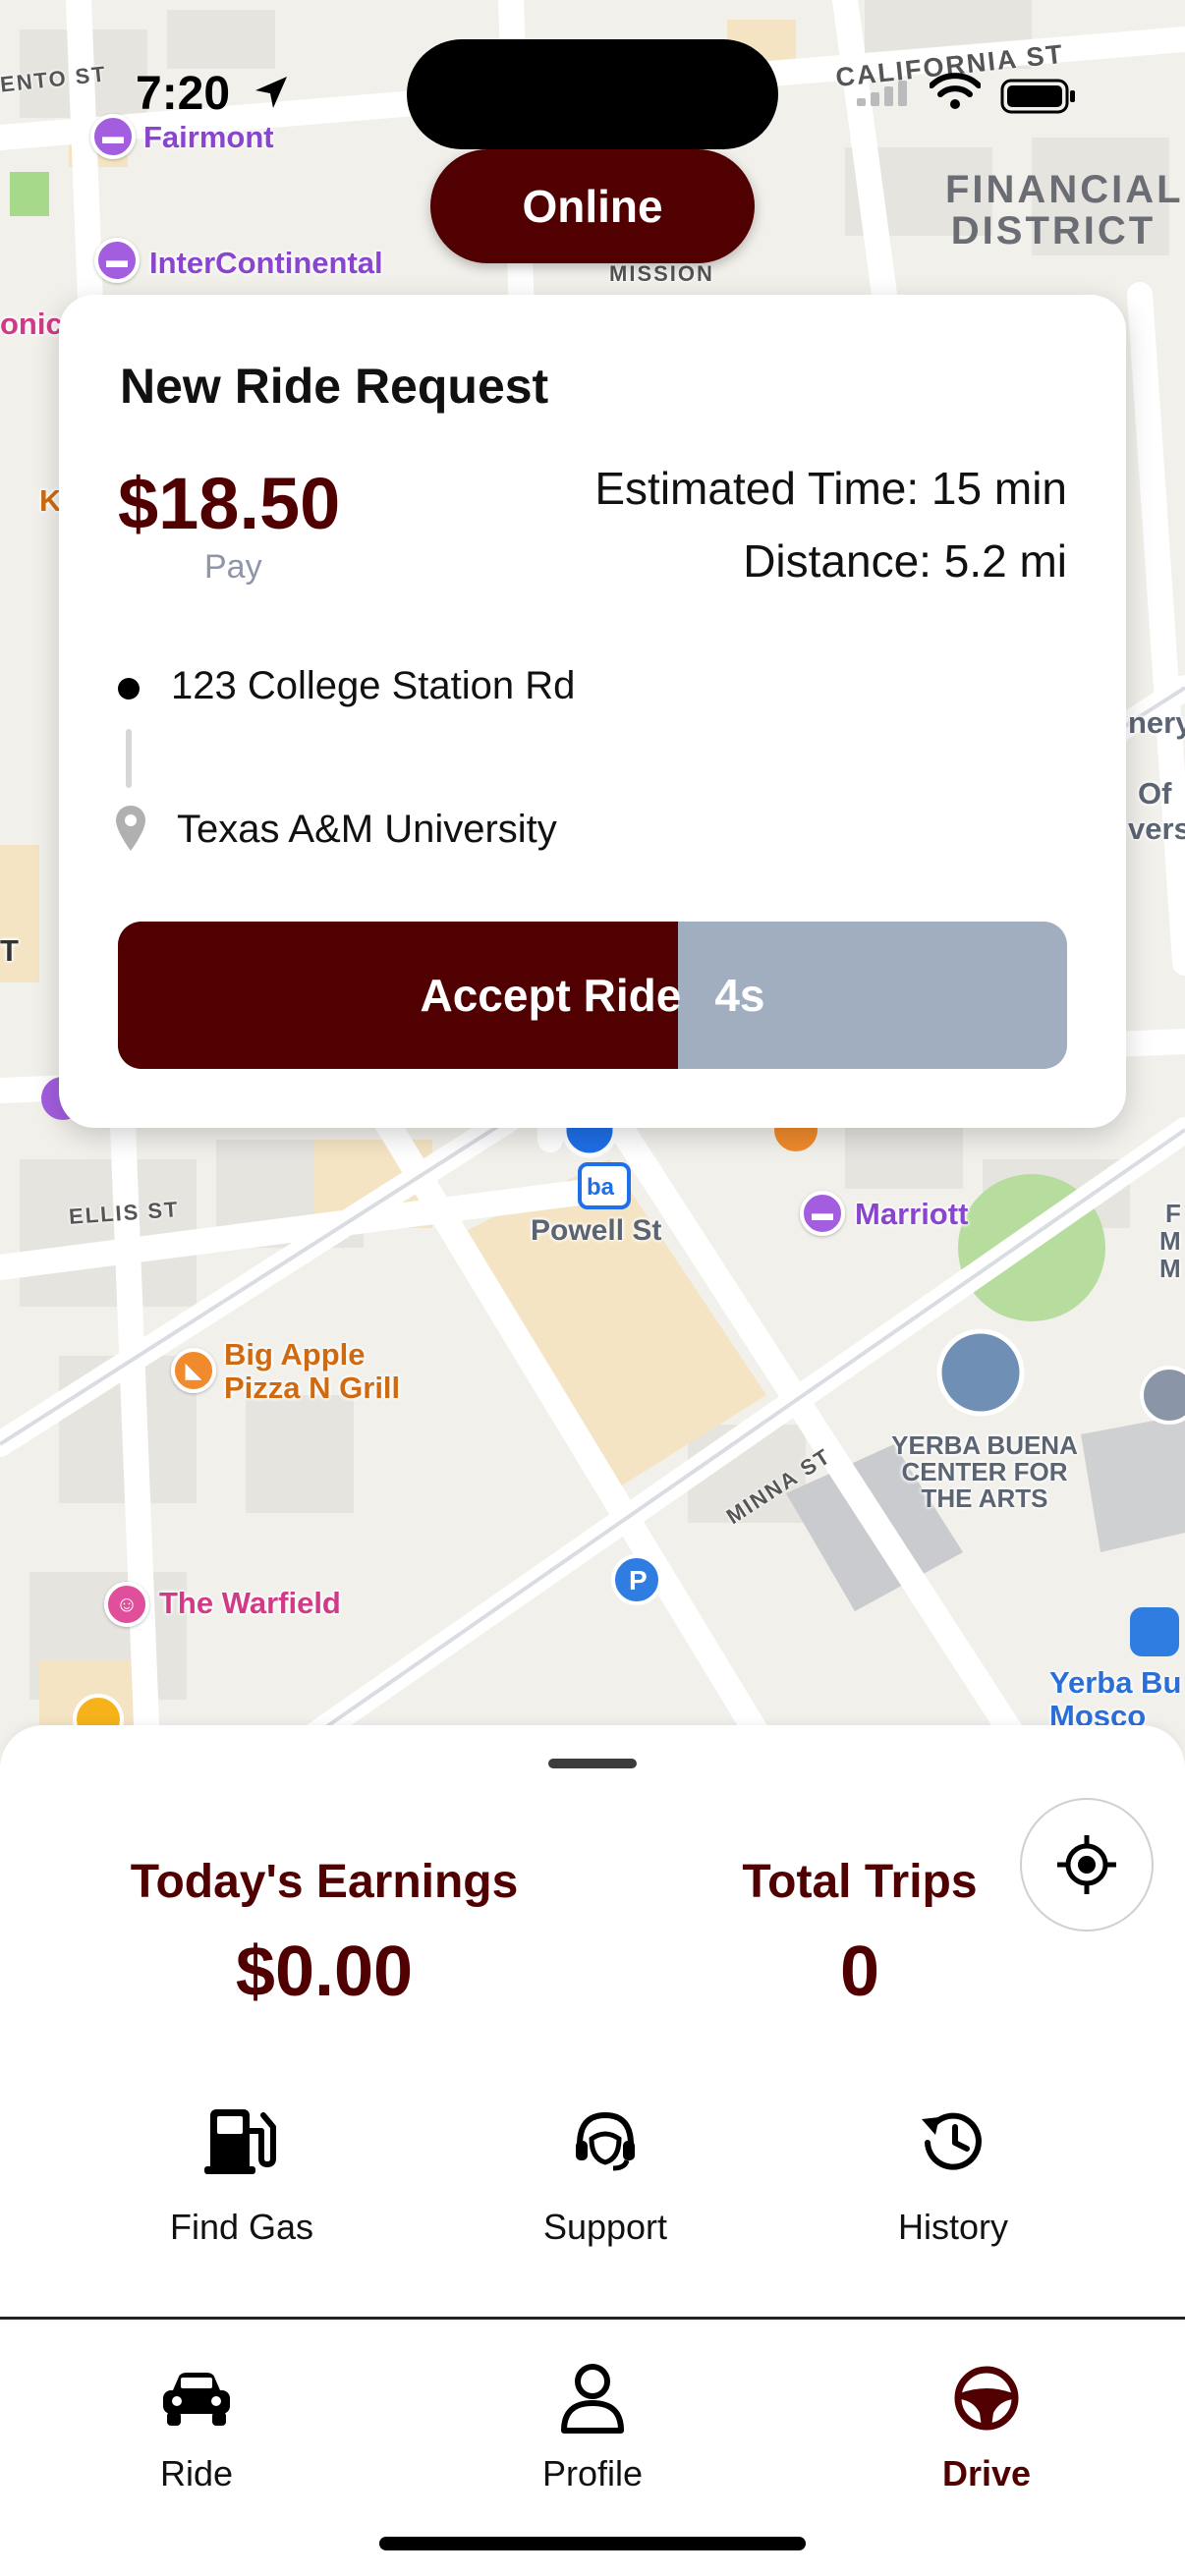 The width and height of the screenshot is (1185, 2576). Describe the element at coordinates (860, 1971) in the screenshot. I see `trips-value: 0` at that location.